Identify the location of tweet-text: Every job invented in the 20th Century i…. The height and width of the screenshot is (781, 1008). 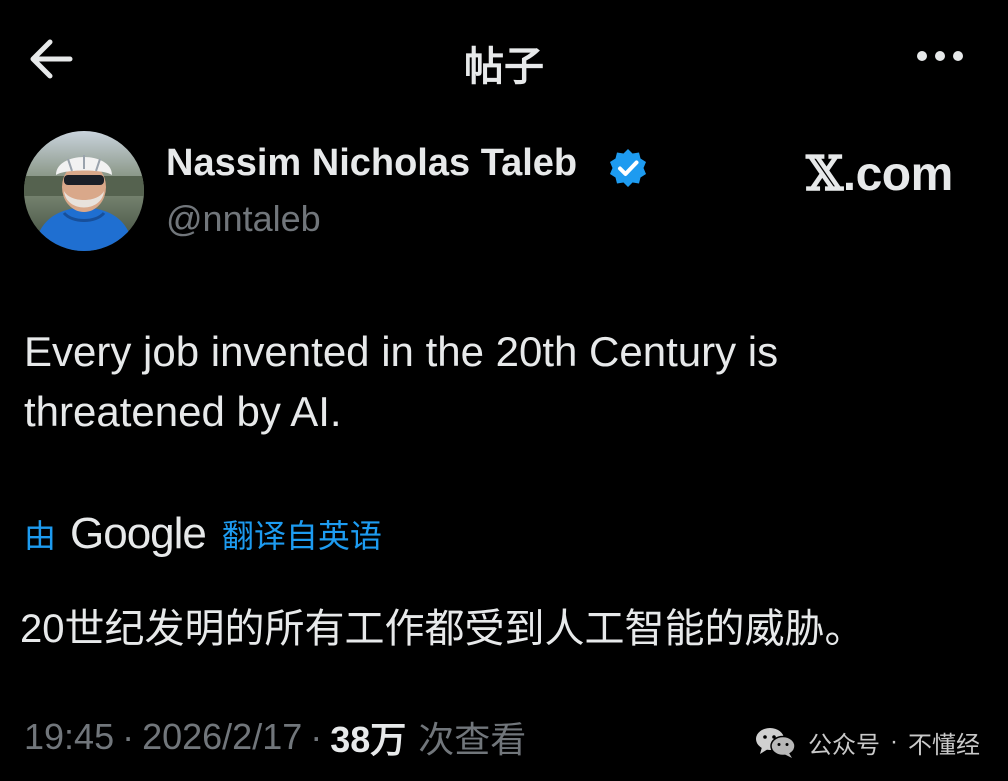
(401, 381).